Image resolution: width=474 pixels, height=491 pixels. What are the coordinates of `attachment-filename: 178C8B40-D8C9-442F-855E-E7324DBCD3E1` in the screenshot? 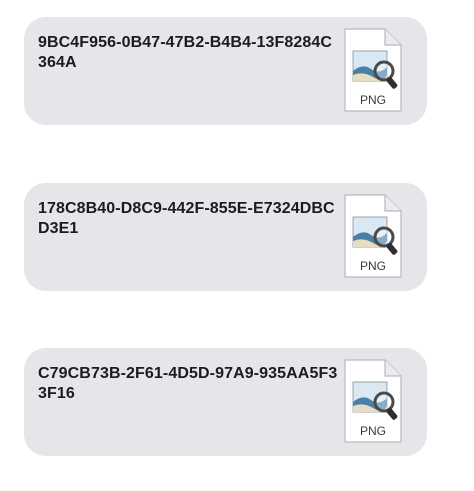 It's located at (186, 218).